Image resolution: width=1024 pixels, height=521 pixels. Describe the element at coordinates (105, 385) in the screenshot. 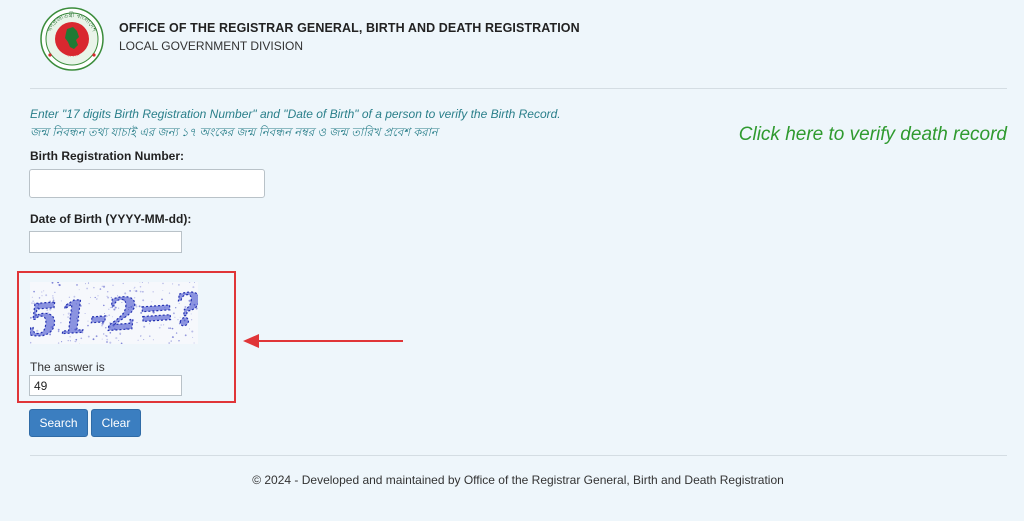

I see `captcha-answer-input` at that location.